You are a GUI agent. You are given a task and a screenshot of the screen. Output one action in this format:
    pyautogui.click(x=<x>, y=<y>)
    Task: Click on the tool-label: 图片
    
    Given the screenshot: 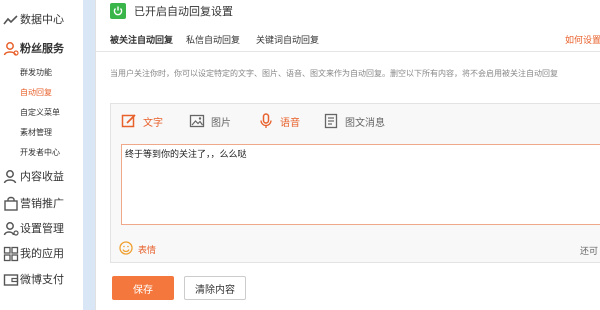 What is the action you would take?
    pyautogui.click(x=221, y=123)
    